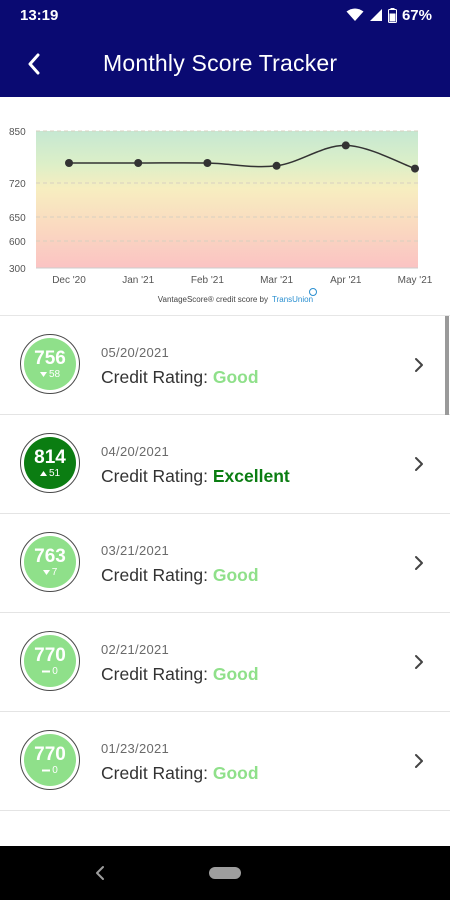 The image size is (450, 900). I want to click on x-tick-label: Dec '20, so click(69, 280).